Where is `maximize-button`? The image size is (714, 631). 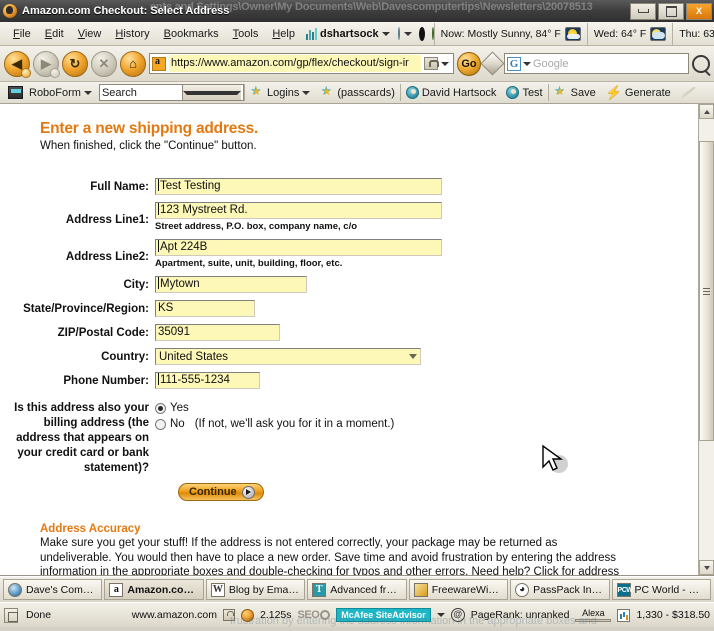
maximize-button is located at coordinates (671, 11).